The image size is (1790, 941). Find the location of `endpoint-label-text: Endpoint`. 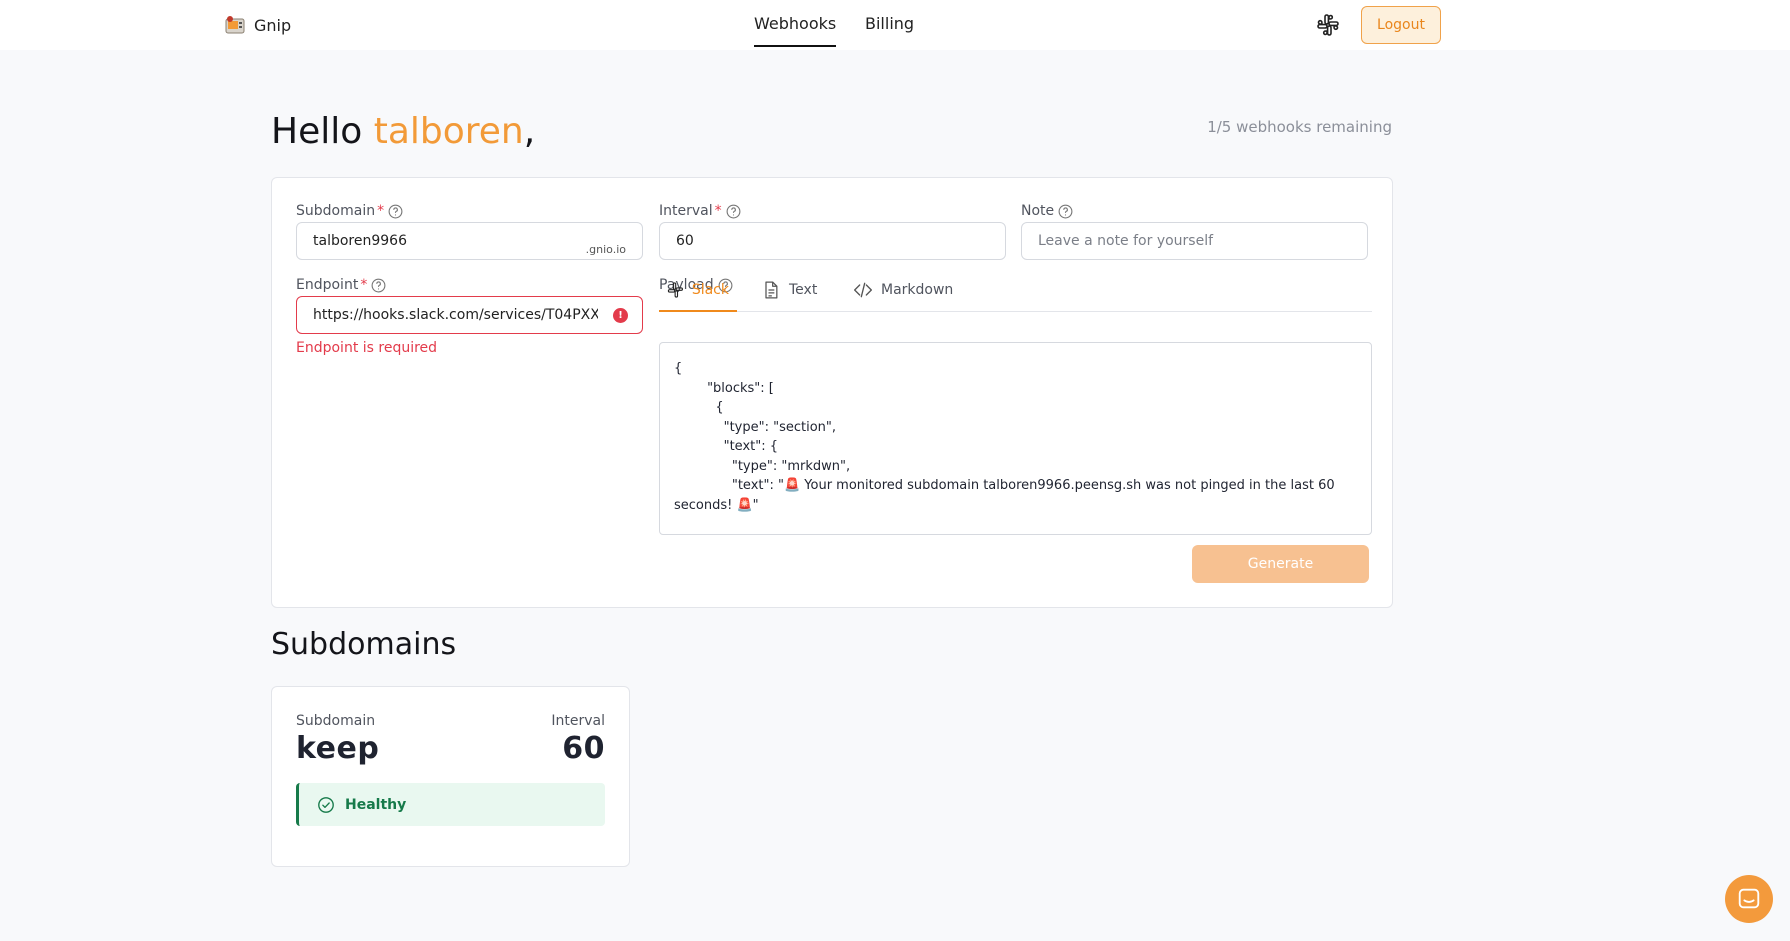

endpoint-label-text: Endpoint is located at coordinates (327, 285).